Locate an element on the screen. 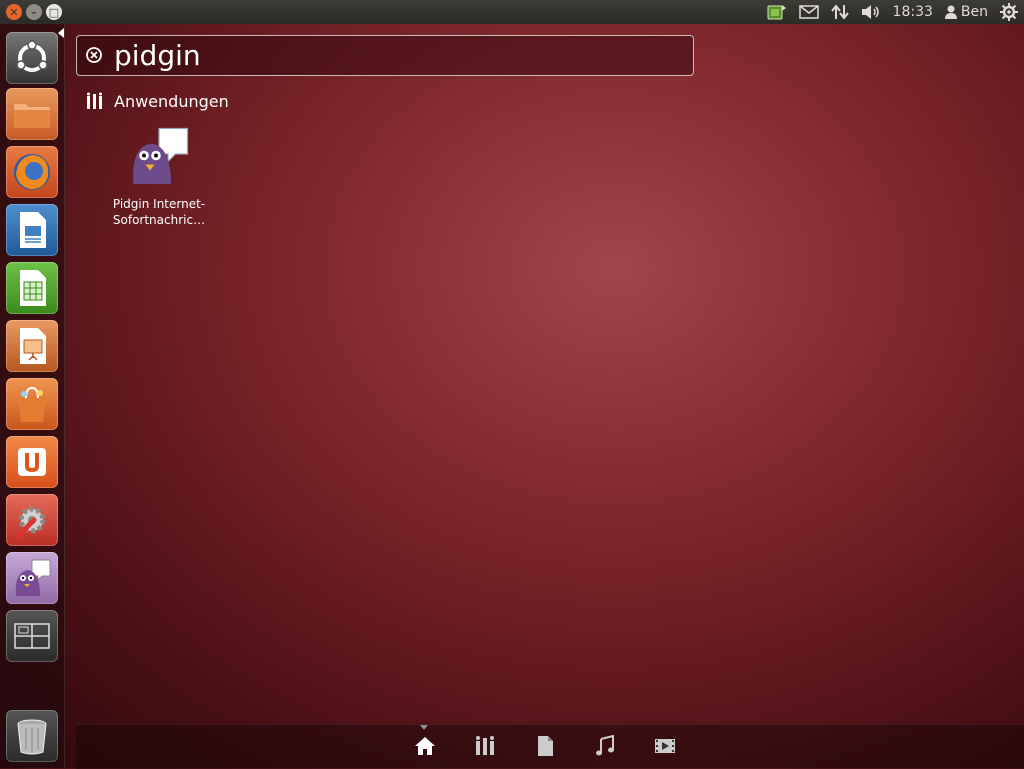 This screenshot has height=769, width=1024. ubuntu-one-icon is located at coordinates (32, 462).